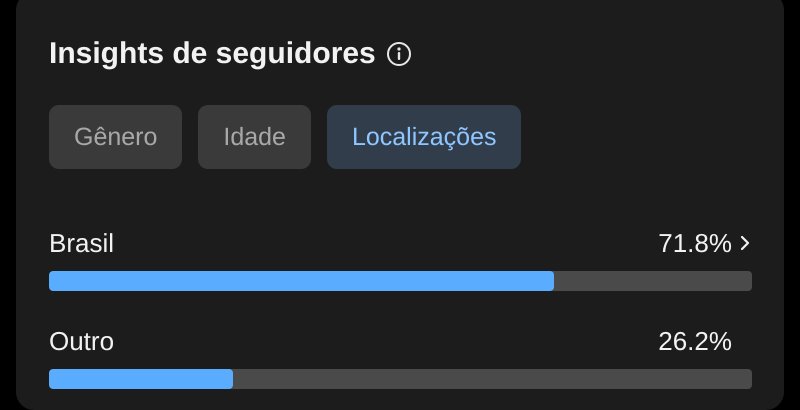 The height and width of the screenshot is (410, 800). What do you see at coordinates (399, 54) in the screenshot?
I see `info-icon` at bounding box center [399, 54].